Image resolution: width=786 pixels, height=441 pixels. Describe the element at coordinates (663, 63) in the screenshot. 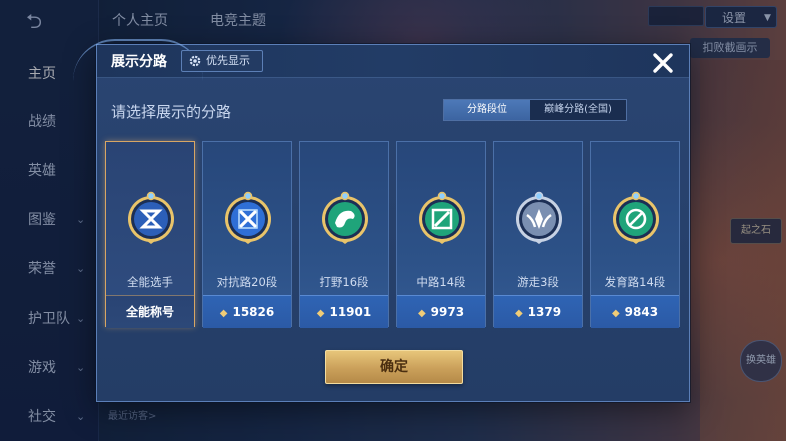

I see `close-icon` at that location.